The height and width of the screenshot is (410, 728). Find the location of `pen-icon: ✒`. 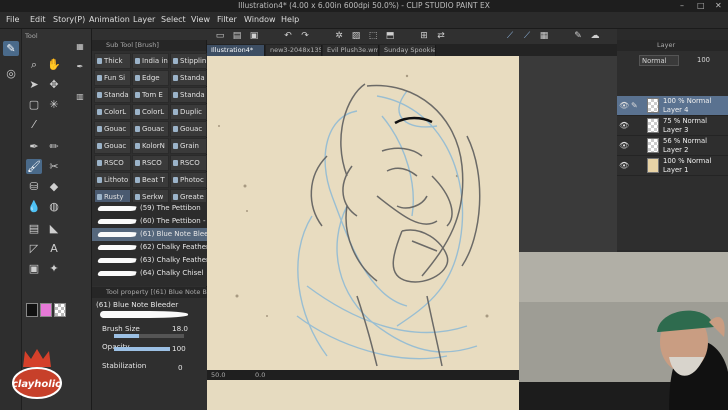

pen-icon: ✒ is located at coordinates (34, 146).